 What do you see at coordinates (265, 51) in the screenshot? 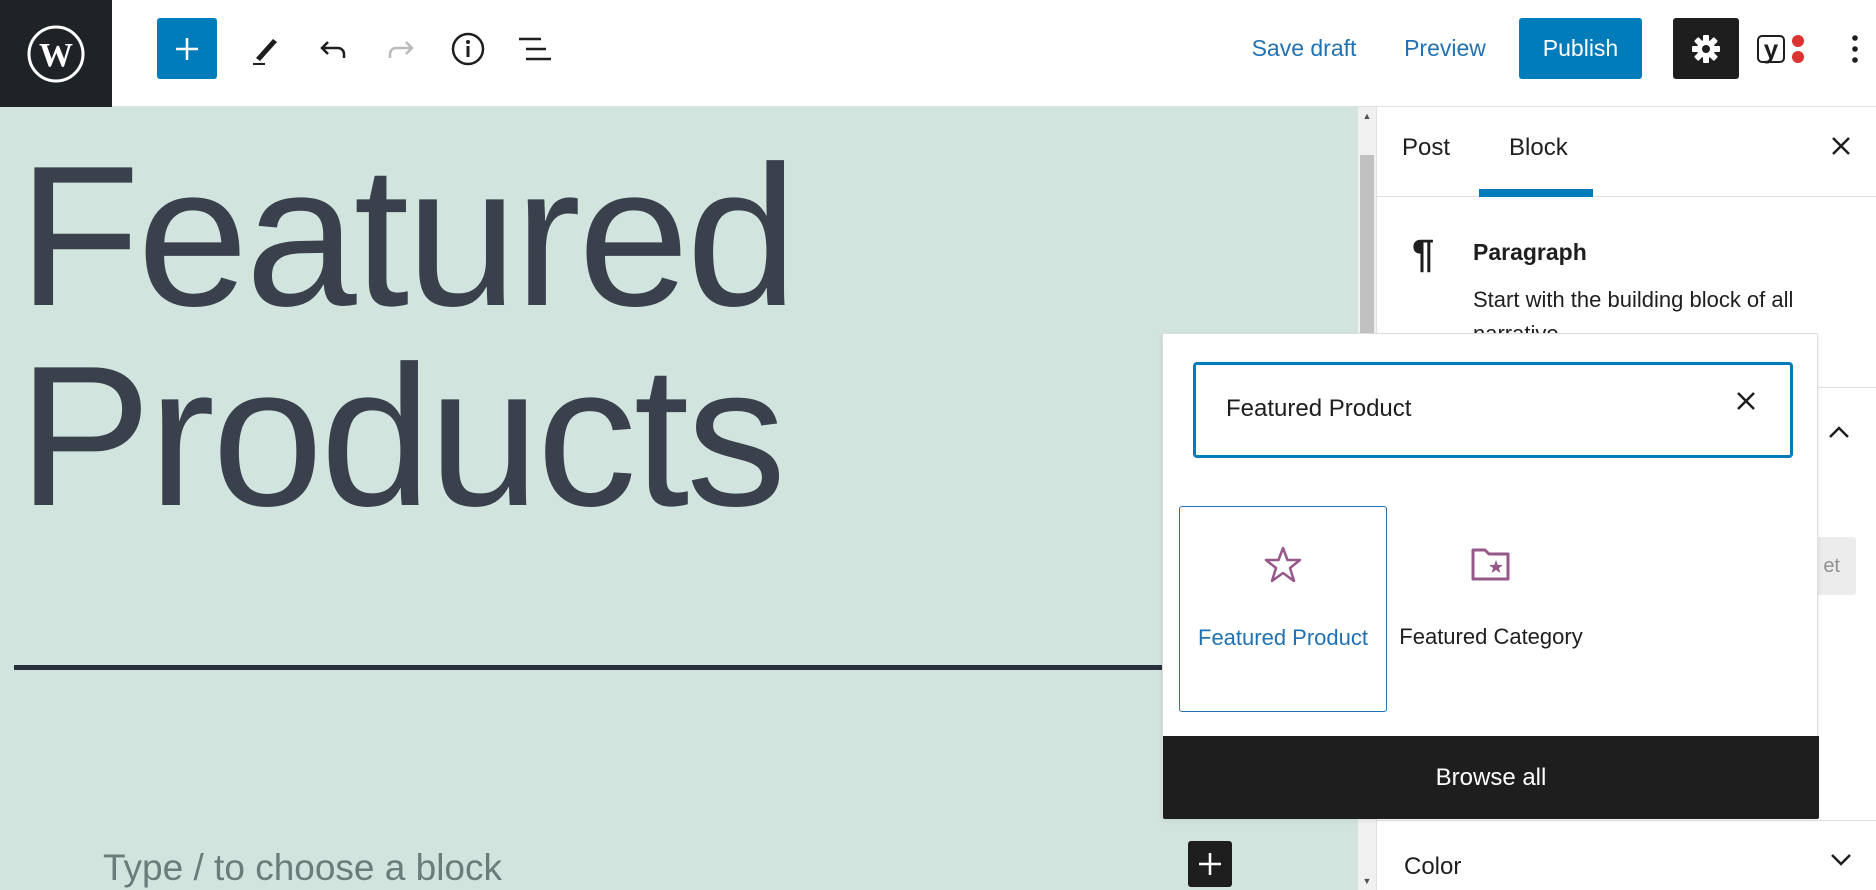
I see `pencil-icon` at bounding box center [265, 51].